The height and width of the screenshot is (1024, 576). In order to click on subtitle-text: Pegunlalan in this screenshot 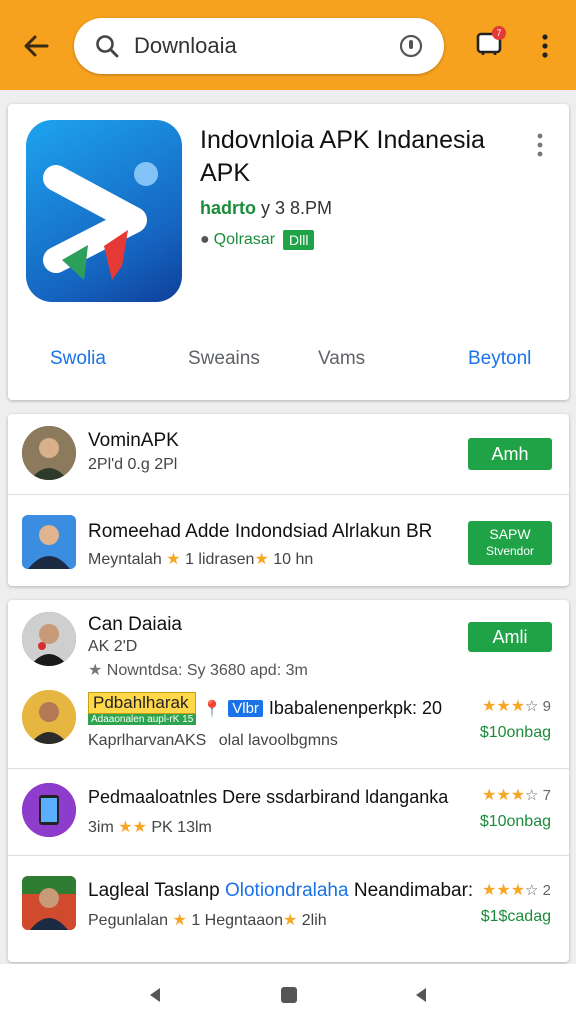, I will do `click(128, 920)`.